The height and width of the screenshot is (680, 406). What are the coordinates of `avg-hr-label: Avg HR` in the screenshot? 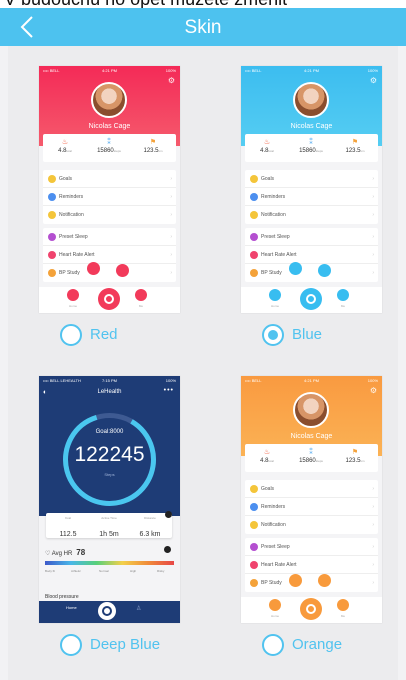 It's located at (62, 554).